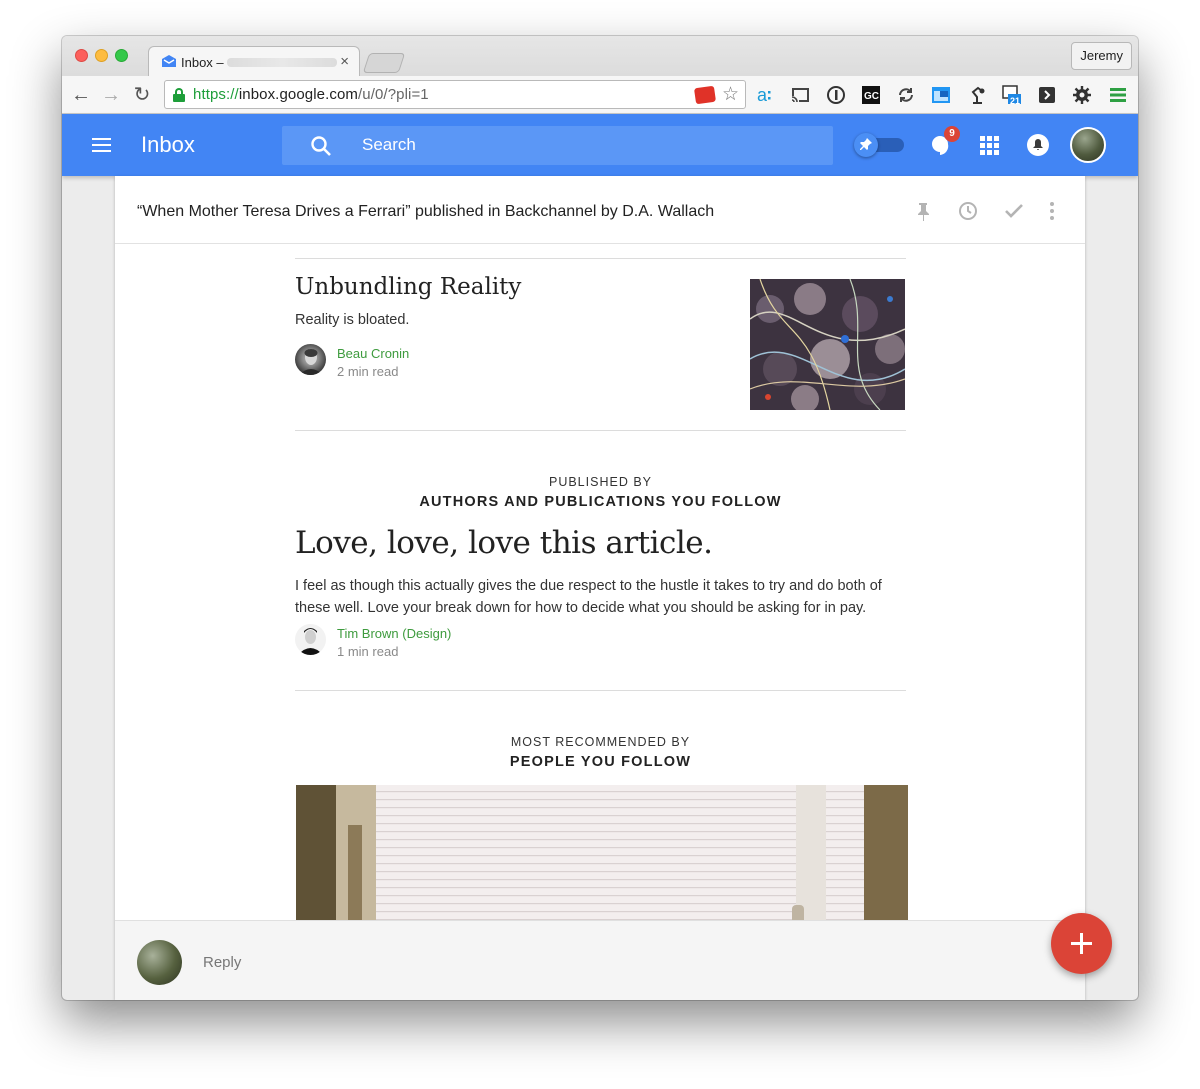  Describe the element at coordinates (1082, 95) in the screenshot. I see `gear-icon` at that location.